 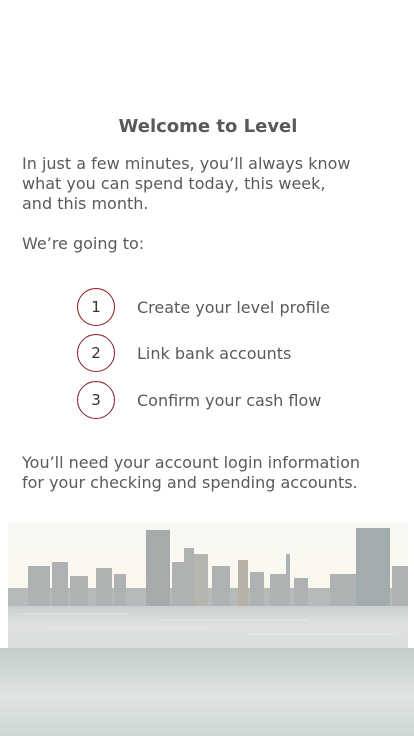 What do you see at coordinates (207, 692) in the screenshot?
I see `footer-band` at bounding box center [207, 692].